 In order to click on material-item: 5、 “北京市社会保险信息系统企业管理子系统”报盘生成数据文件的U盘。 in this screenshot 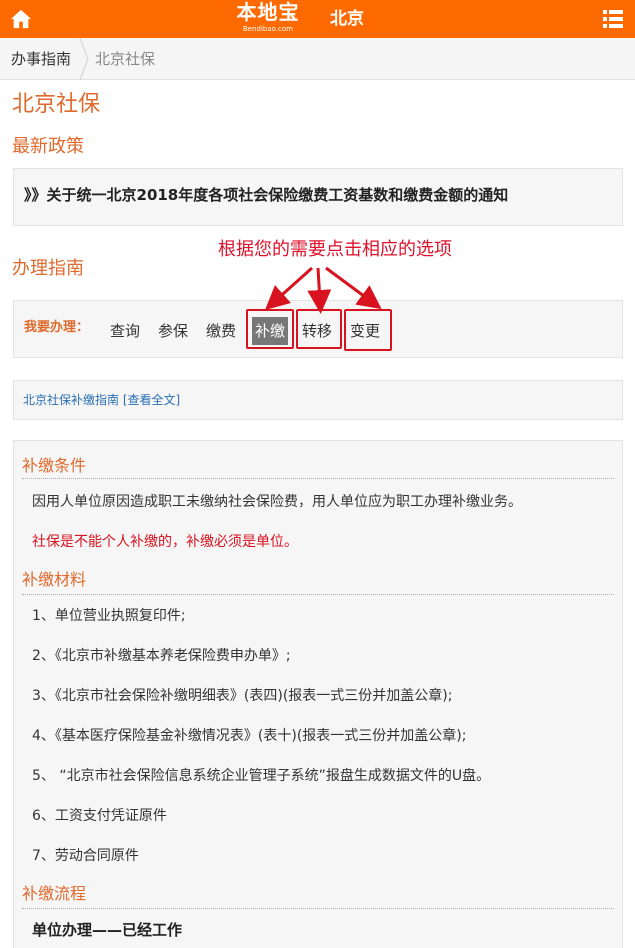, I will do `click(261, 776)`.